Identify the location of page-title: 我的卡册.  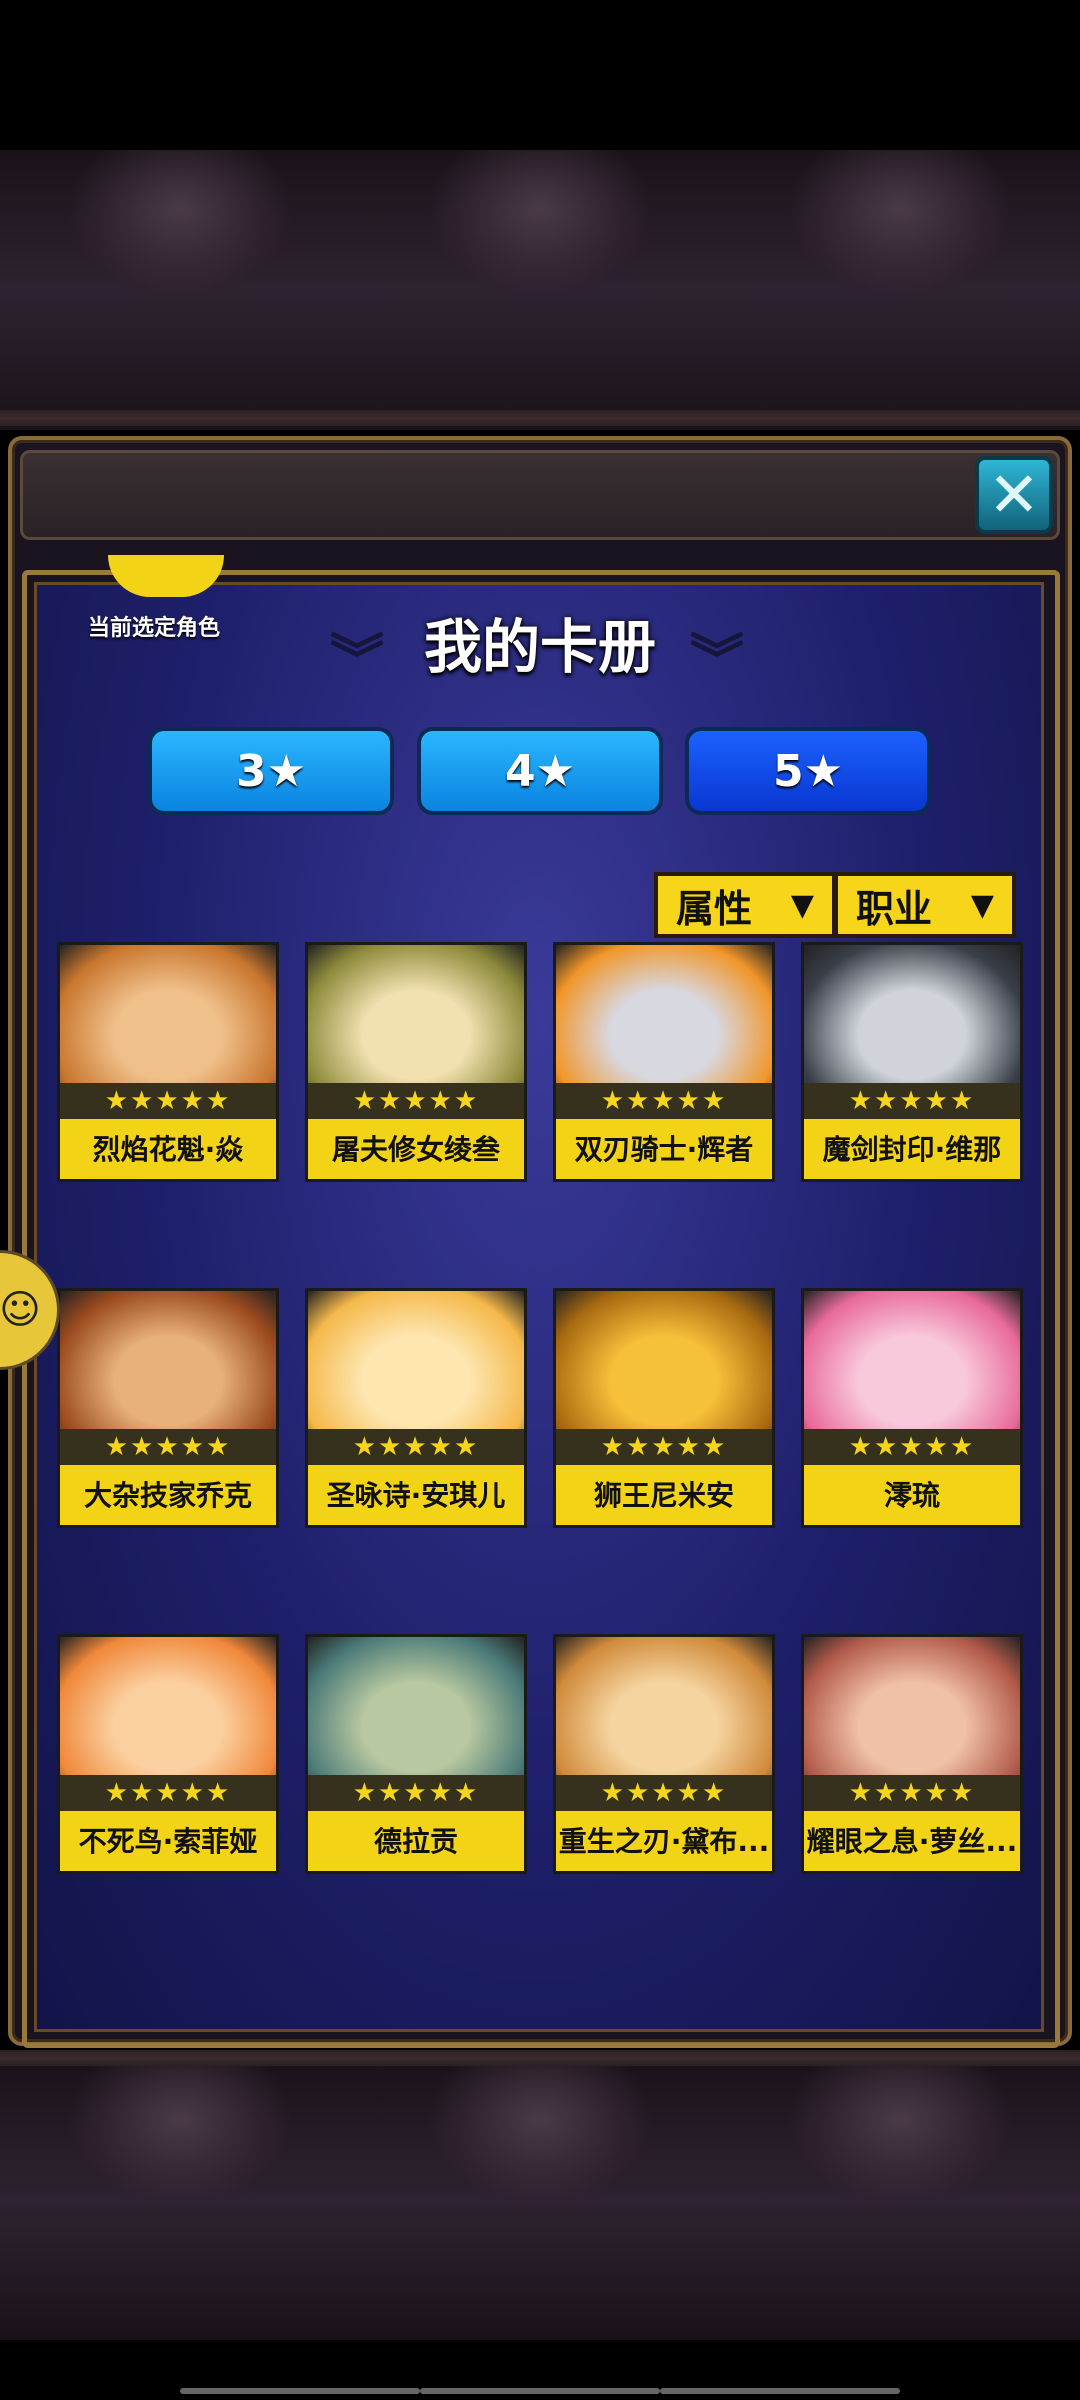
(539, 647).